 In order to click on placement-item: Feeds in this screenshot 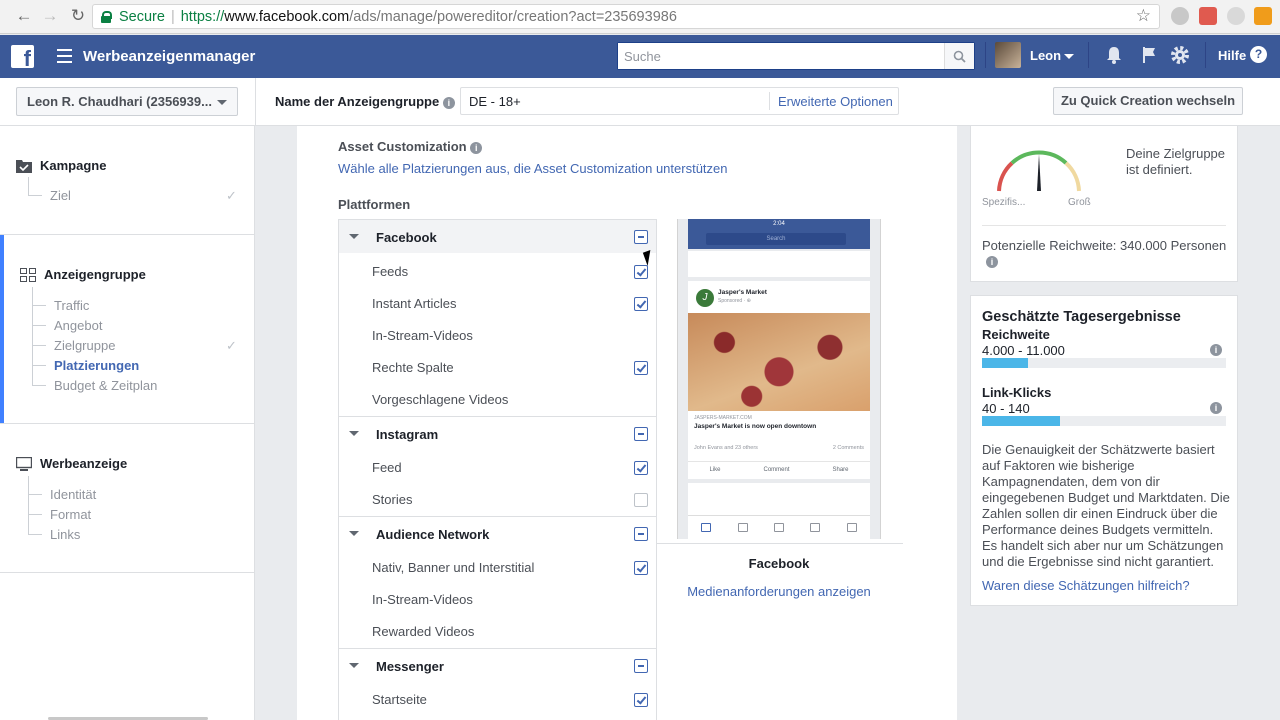, I will do `click(390, 271)`.